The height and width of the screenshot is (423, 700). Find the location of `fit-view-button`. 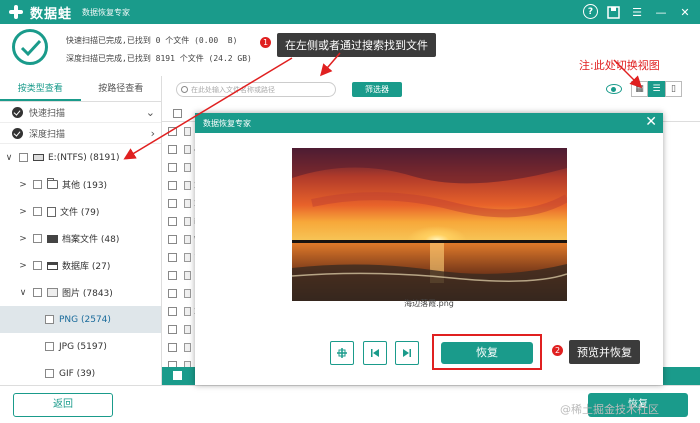

fit-view-button is located at coordinates (342, 353).